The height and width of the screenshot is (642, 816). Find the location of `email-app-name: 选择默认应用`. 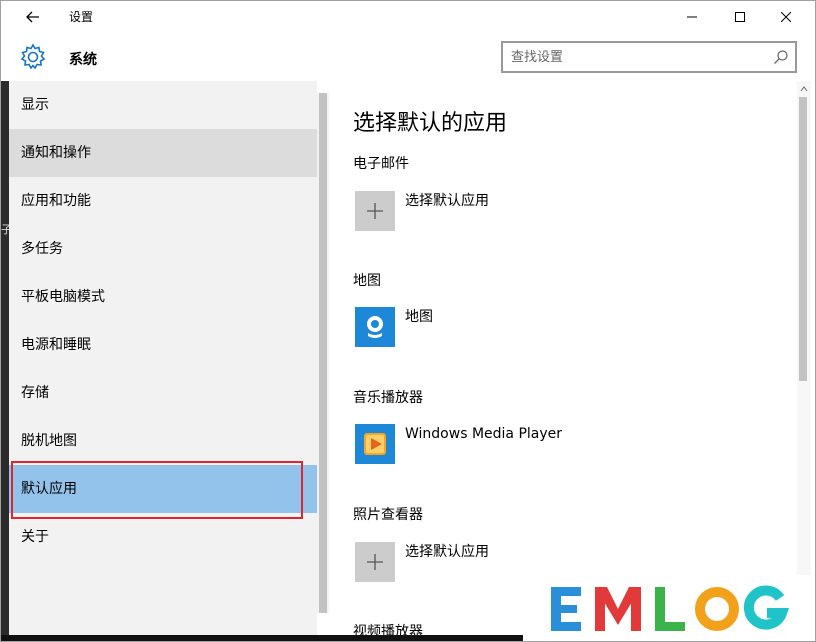

email-app-name: 选择默认应用 is located at coordinates (447, 201).